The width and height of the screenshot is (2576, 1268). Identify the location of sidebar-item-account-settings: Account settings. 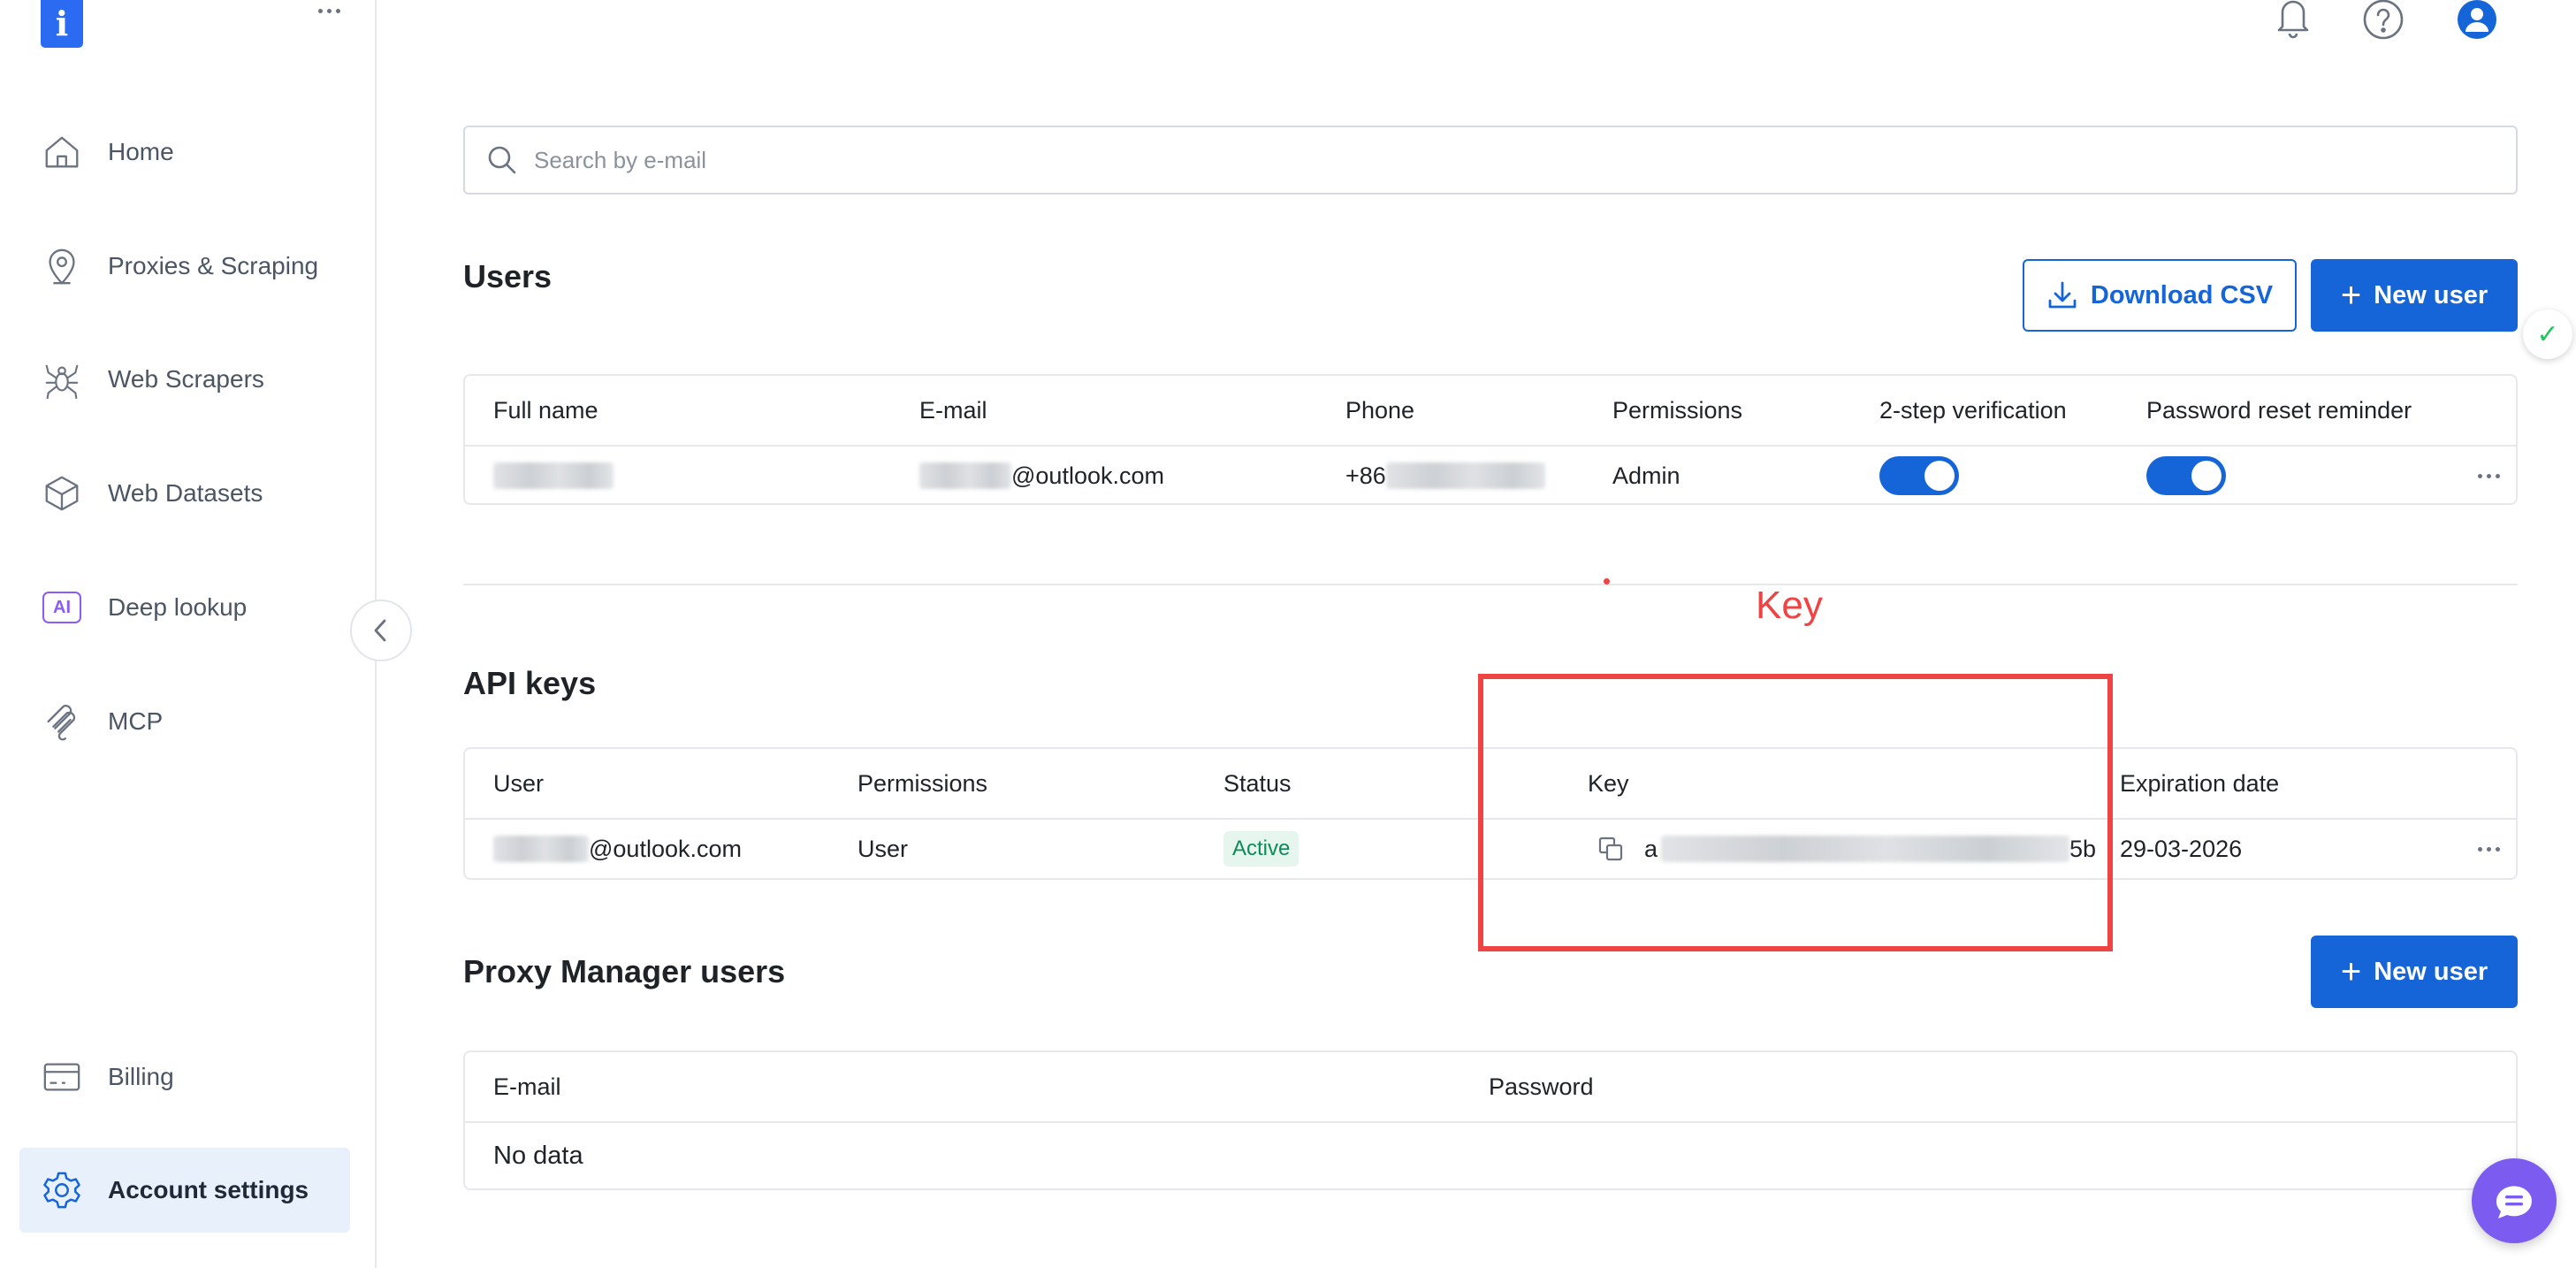
(184, 1190).